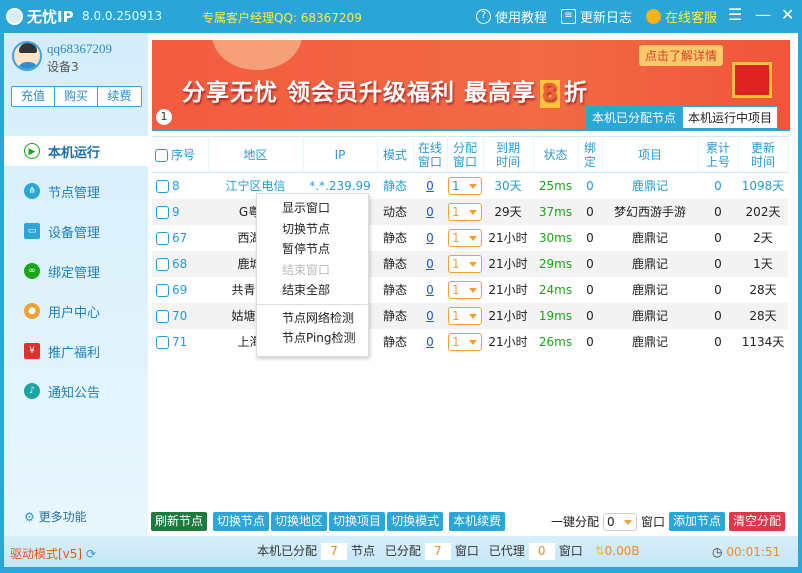  Describe the element at coordinates (556, 154) in the screenshot. I see `column-header: 状态` at that location.